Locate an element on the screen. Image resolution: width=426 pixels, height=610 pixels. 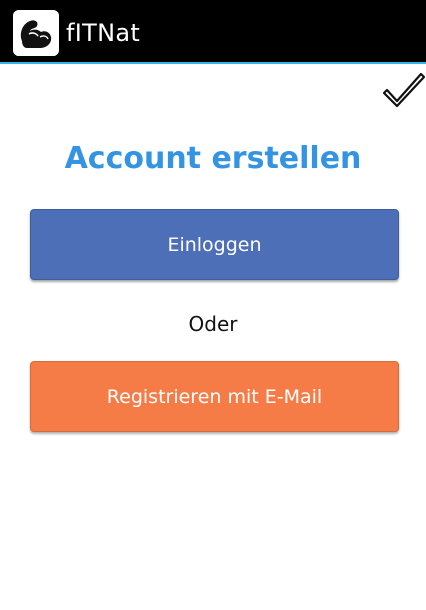
register-email-button: Registrieren mit E-Mail is located at coordinates (214, 396).